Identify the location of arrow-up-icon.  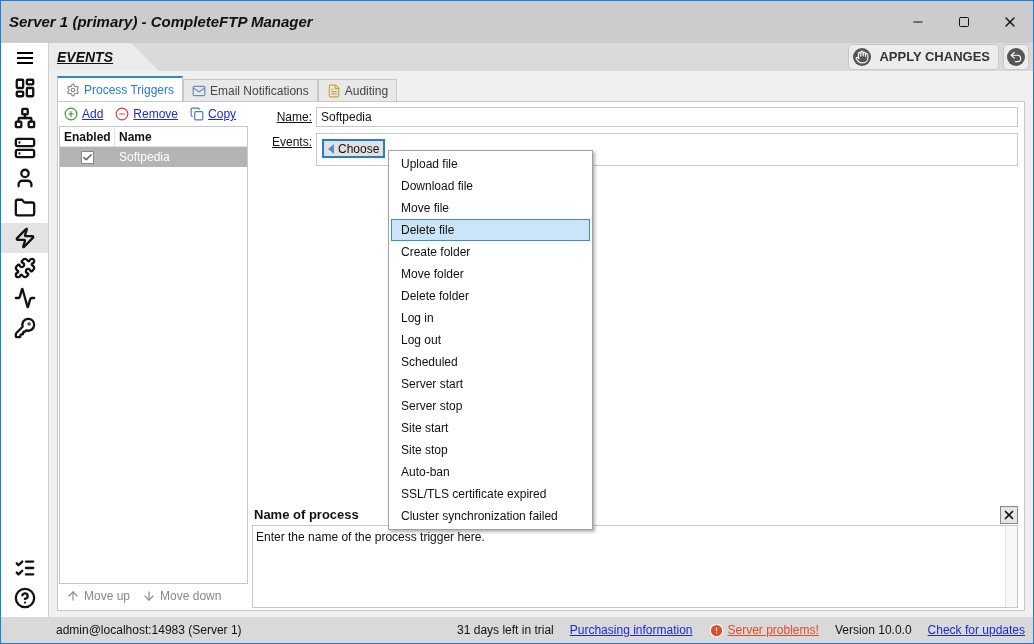
(73, 596).